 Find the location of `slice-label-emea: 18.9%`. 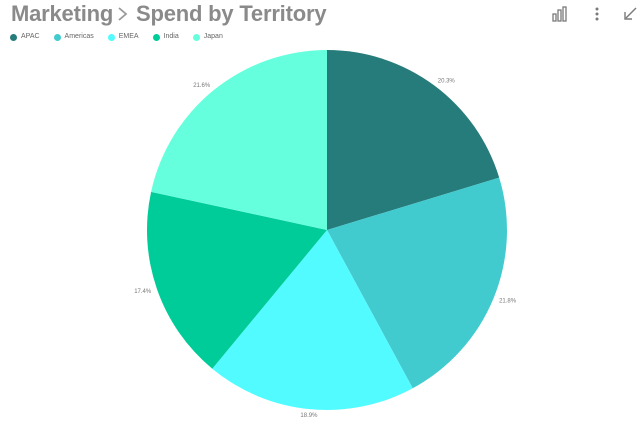

slice-label-emea: 18.9% is located at coordinates (309, 416).